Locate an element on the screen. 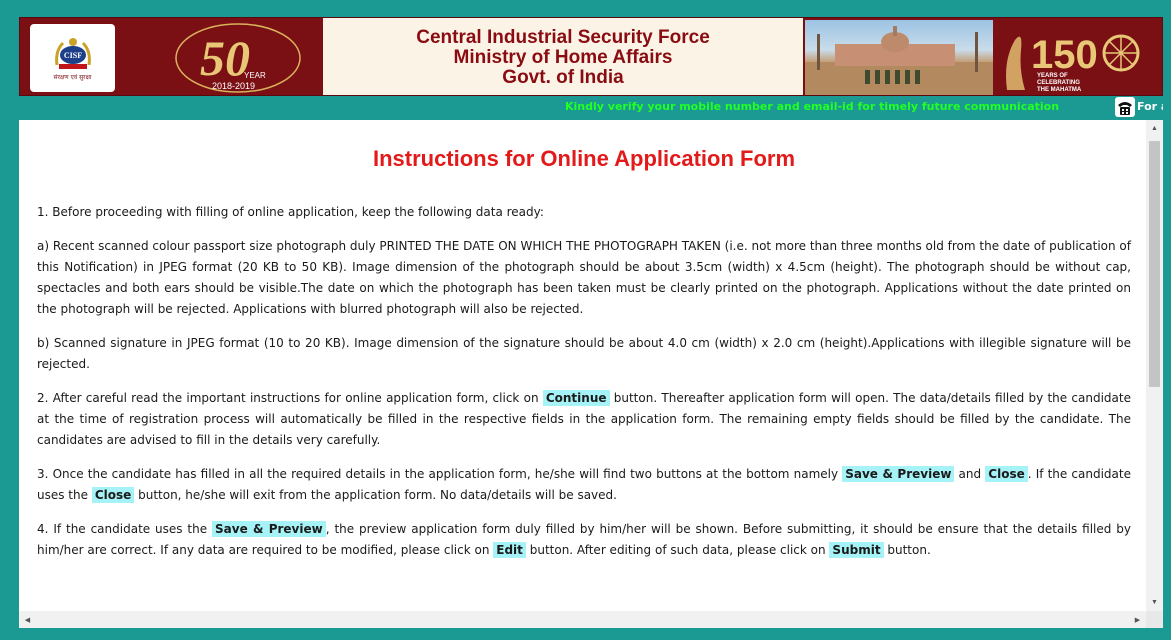 This screenshot has width=1171, height=640. fifty-year-emblem: 50 YEAR 2018-2019 is located at coordinates (238, 58).